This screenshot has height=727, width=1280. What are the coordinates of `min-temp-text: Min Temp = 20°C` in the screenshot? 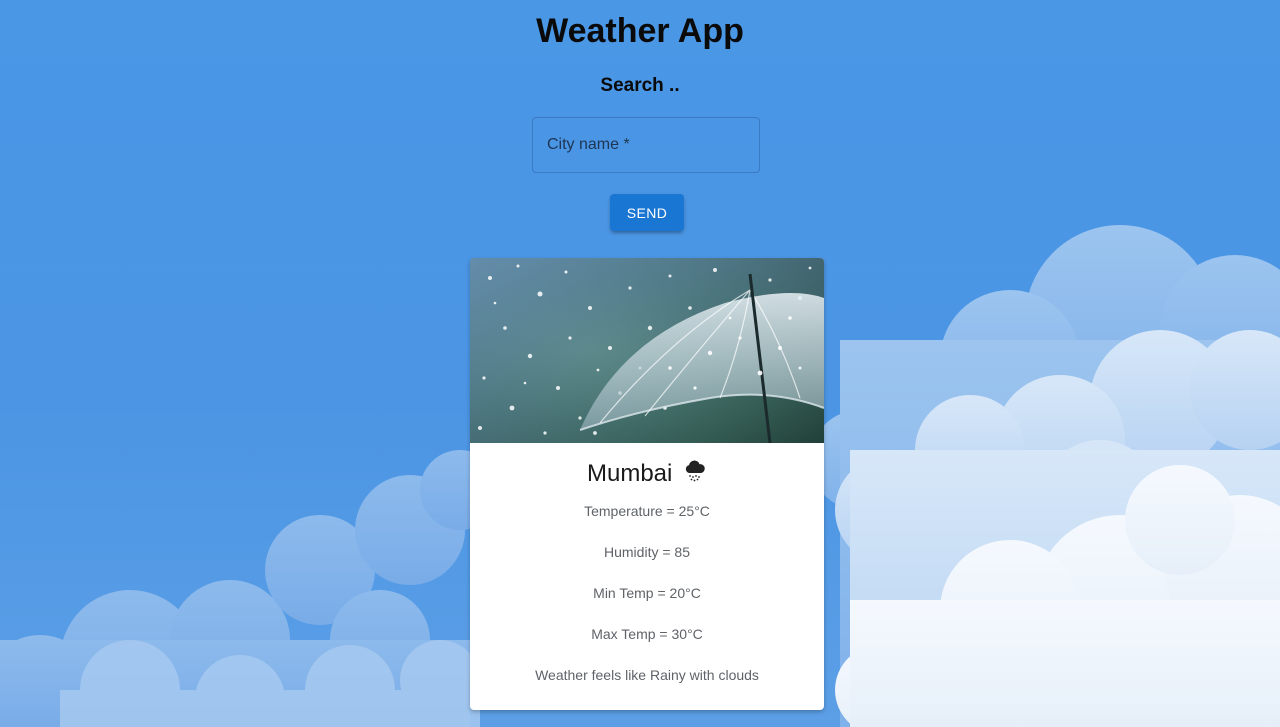 It's located at (647, 593).